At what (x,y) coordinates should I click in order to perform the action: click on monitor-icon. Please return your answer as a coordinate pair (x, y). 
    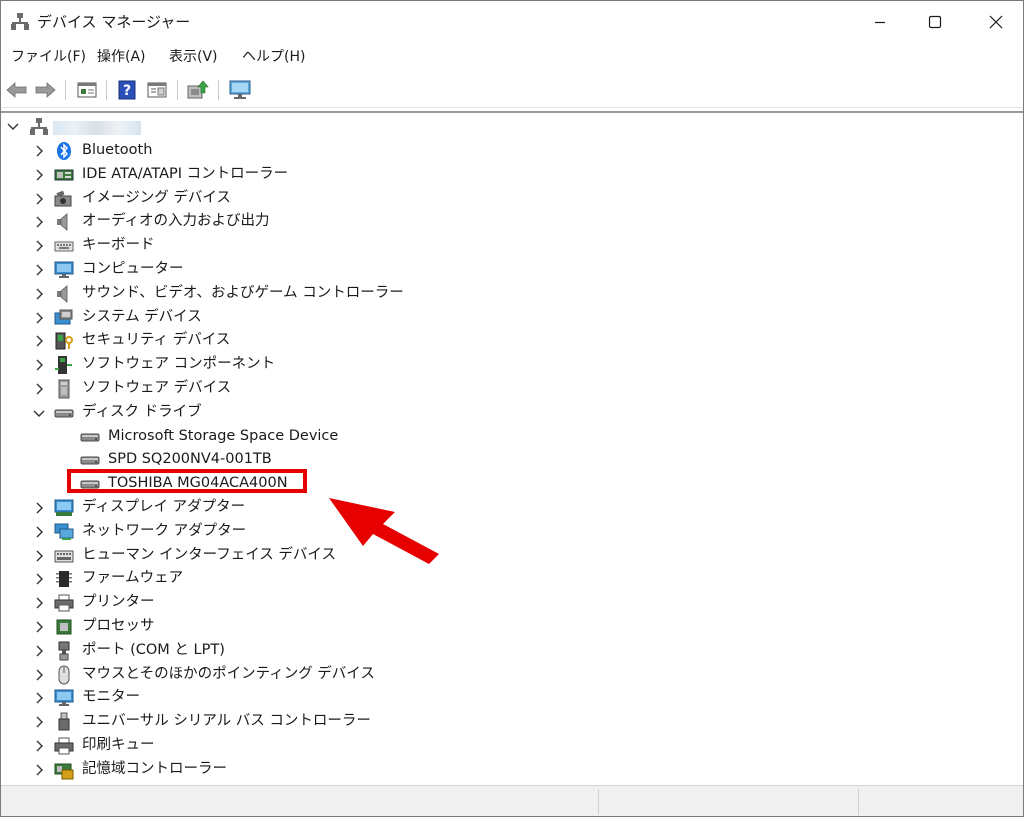
    Looking at the image, I should click on (64, 698).